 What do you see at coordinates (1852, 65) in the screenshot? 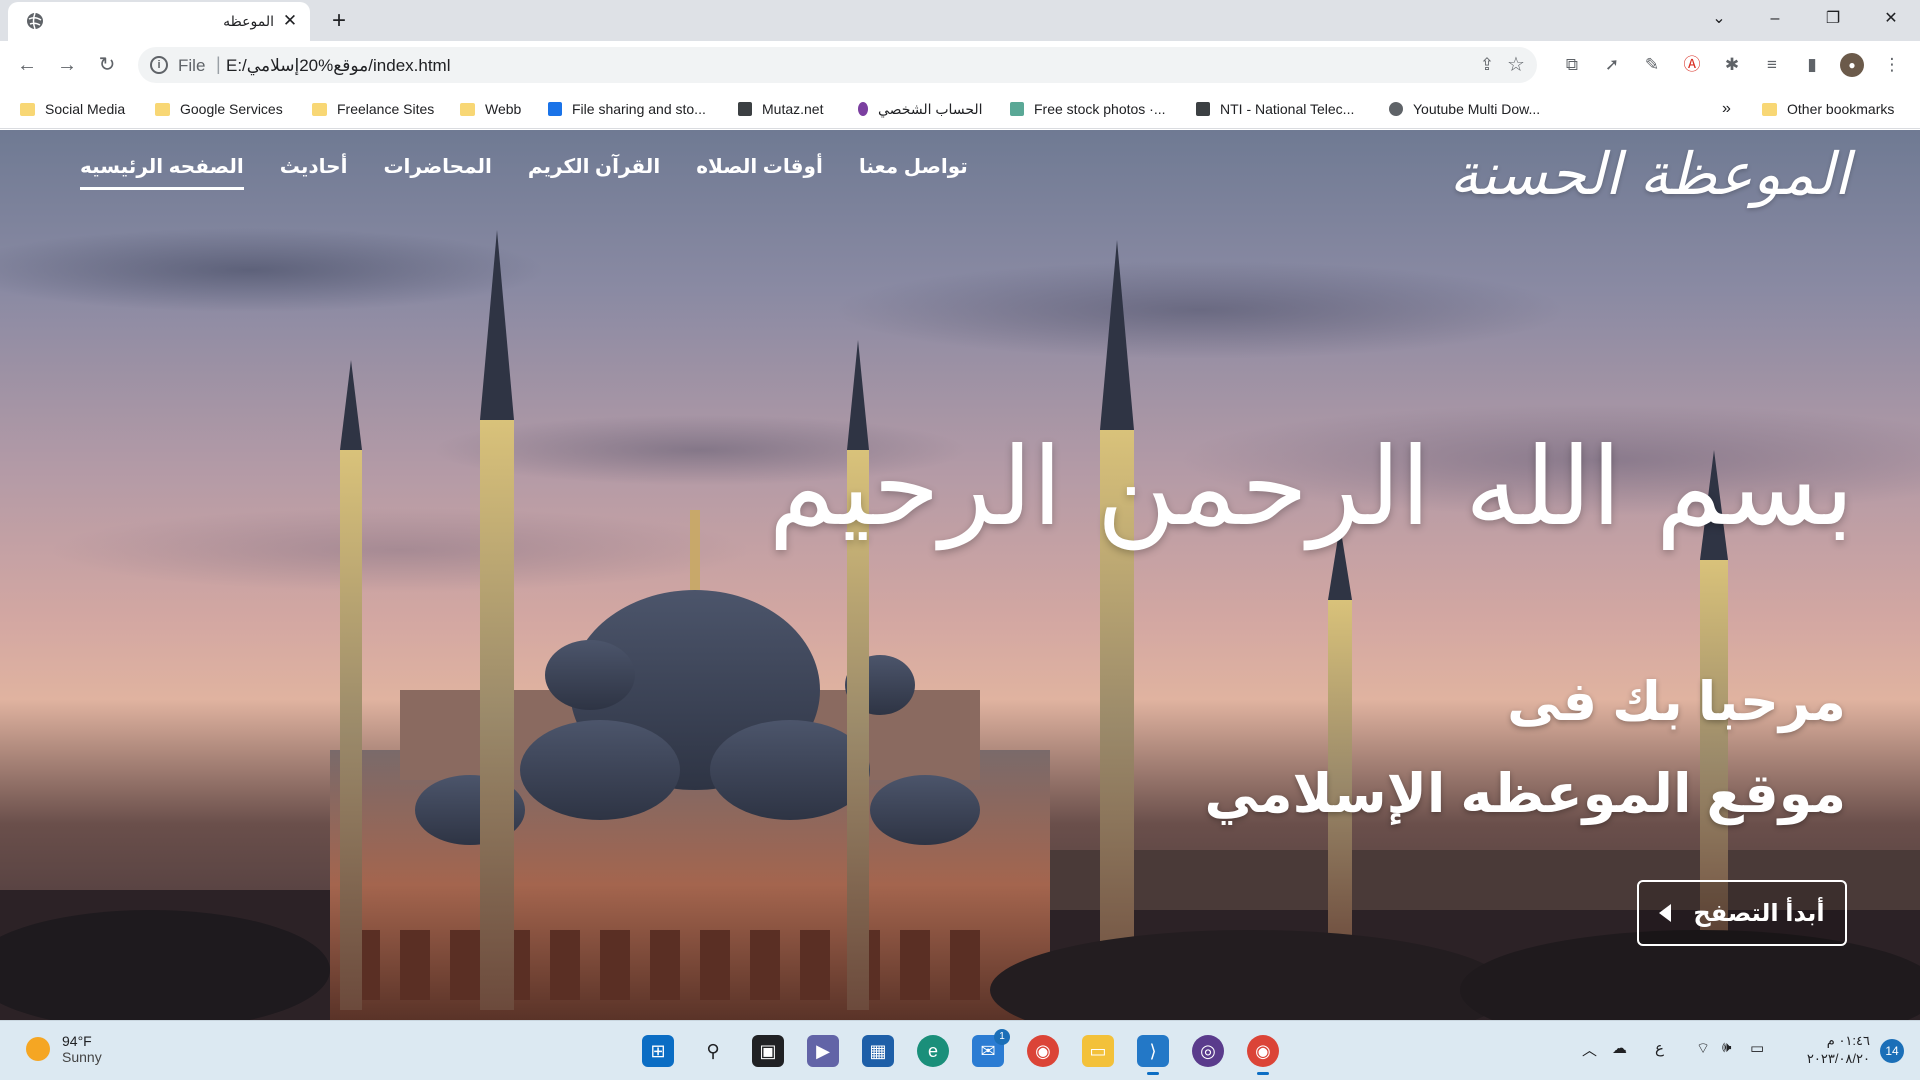
I see `profile-avatar: ●` at bounding box center [1852, 65].